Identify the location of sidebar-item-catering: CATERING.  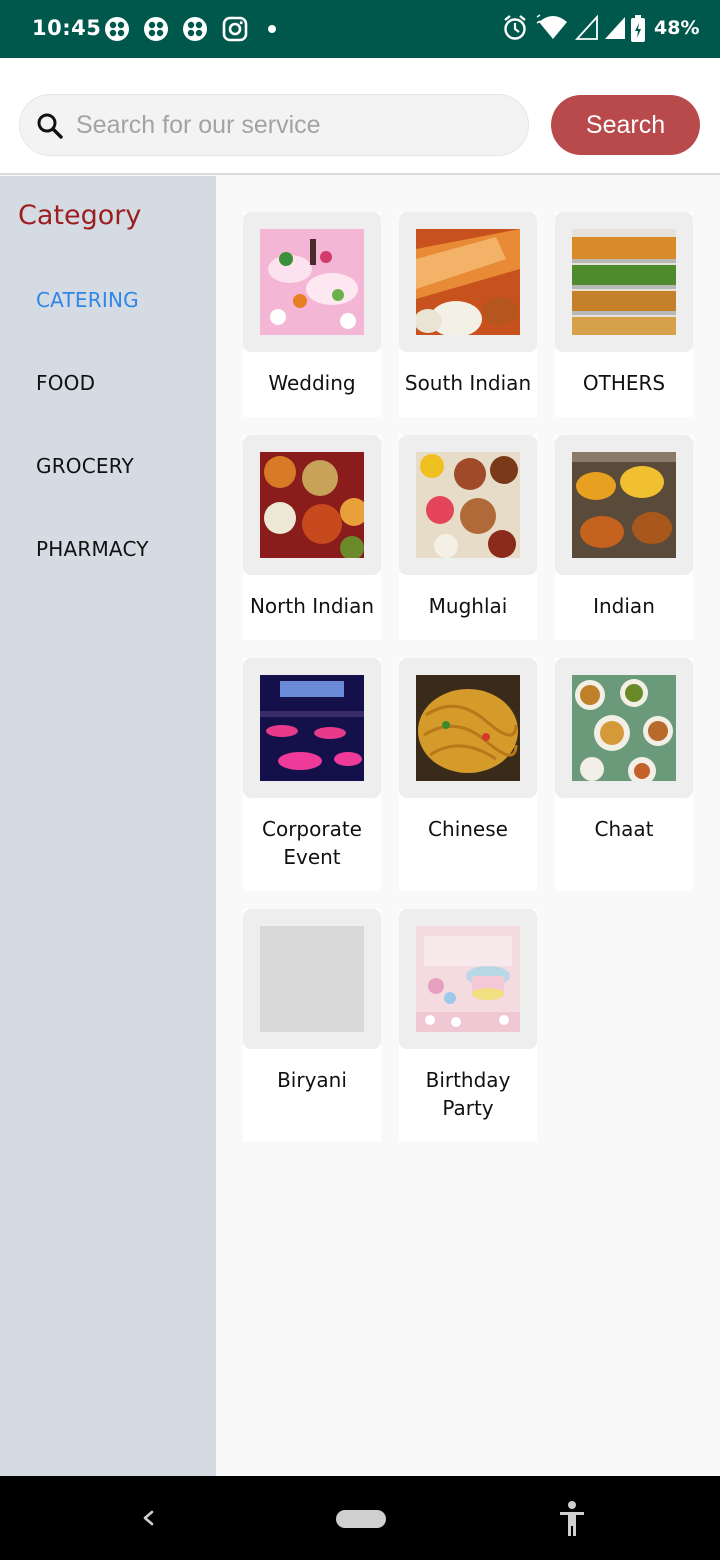
(87, 300).